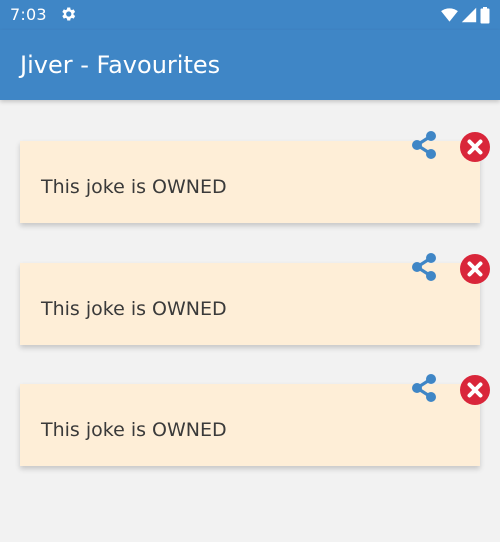  What do you see at coordinates (120, 65) in the screenshot?
I see `page-title: Jiver - Favourites` at bounding box center [120, 65].